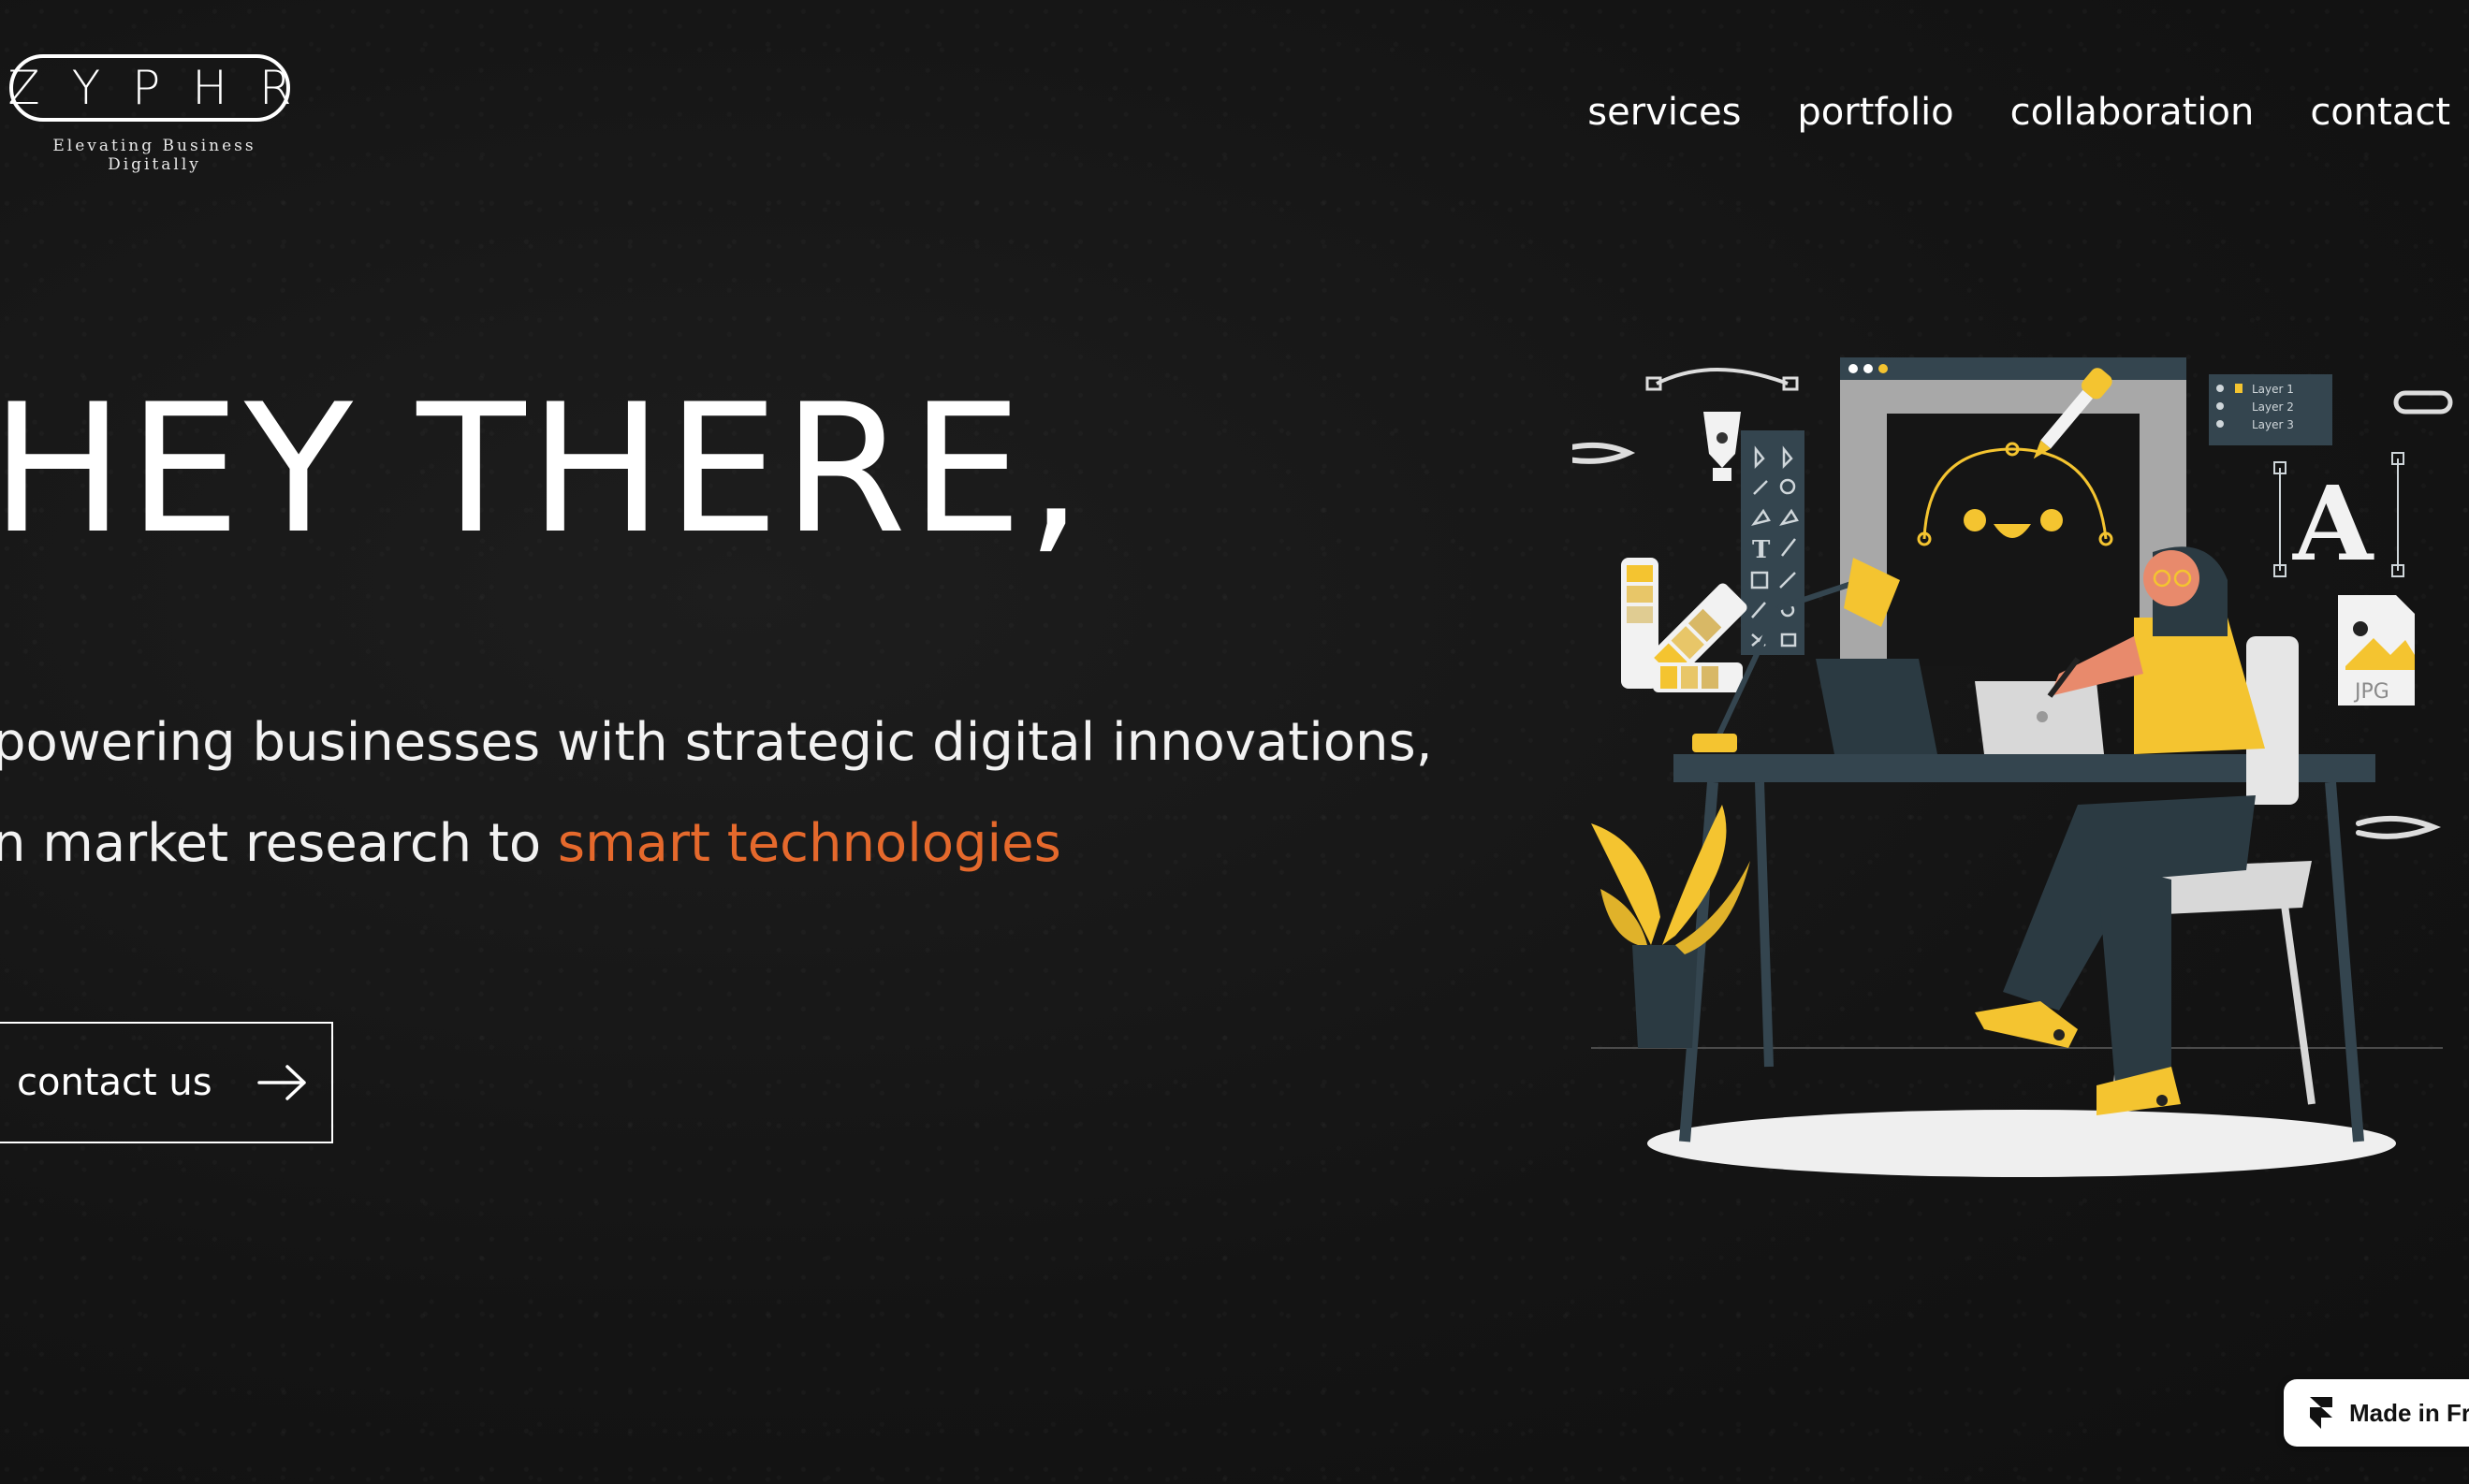 The image size is (2469, 1484). What do you see at coordinates (2021, 1143) in the screenshot?
I see `floor-shadow` at bounding box center [2021, 1143].